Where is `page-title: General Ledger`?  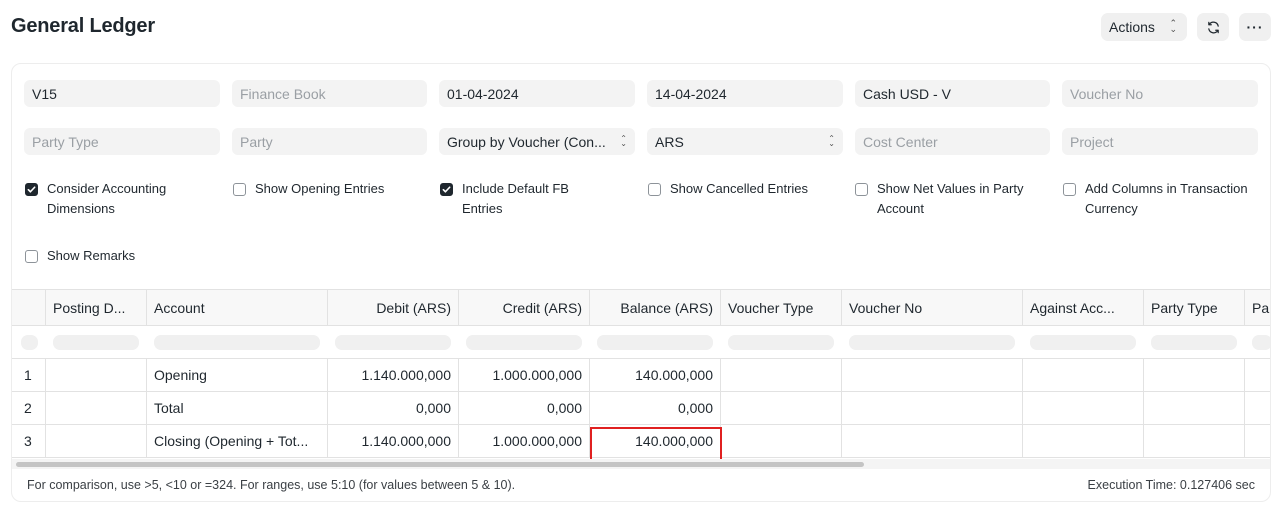 page-title: General Ledger is located at coordinates (83, 26).